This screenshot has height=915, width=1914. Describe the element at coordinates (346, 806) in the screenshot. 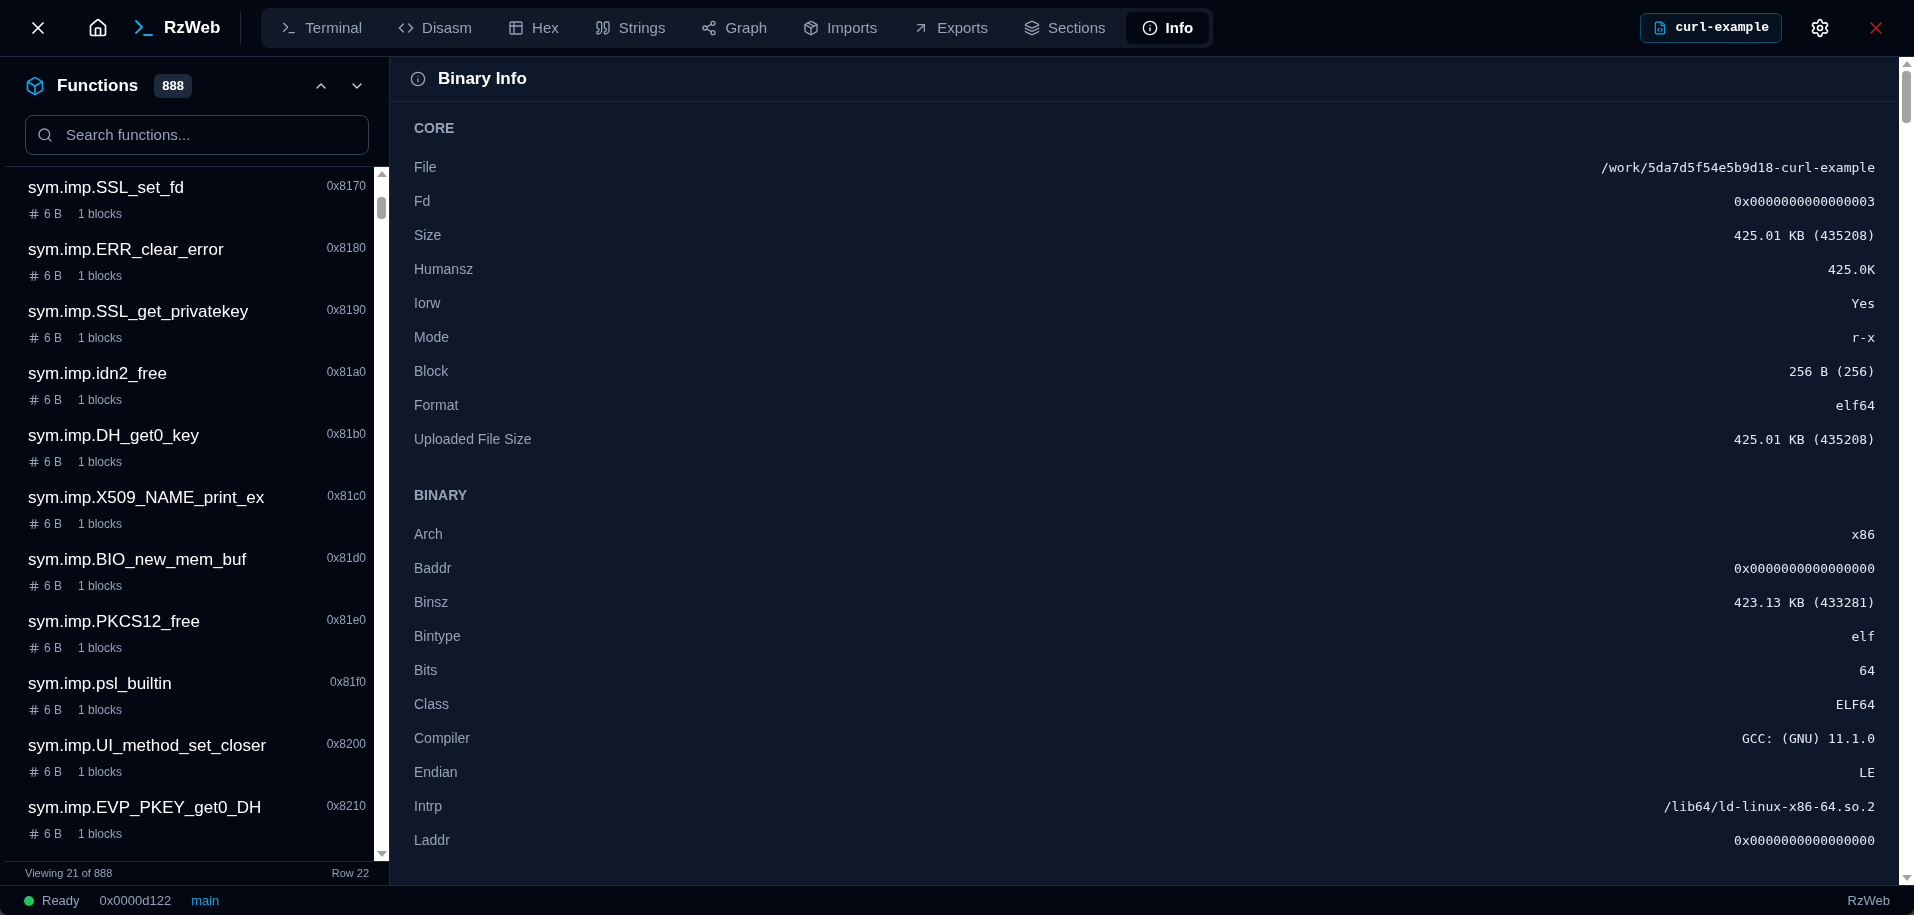

I see `function-address: 0x8210` at that location.